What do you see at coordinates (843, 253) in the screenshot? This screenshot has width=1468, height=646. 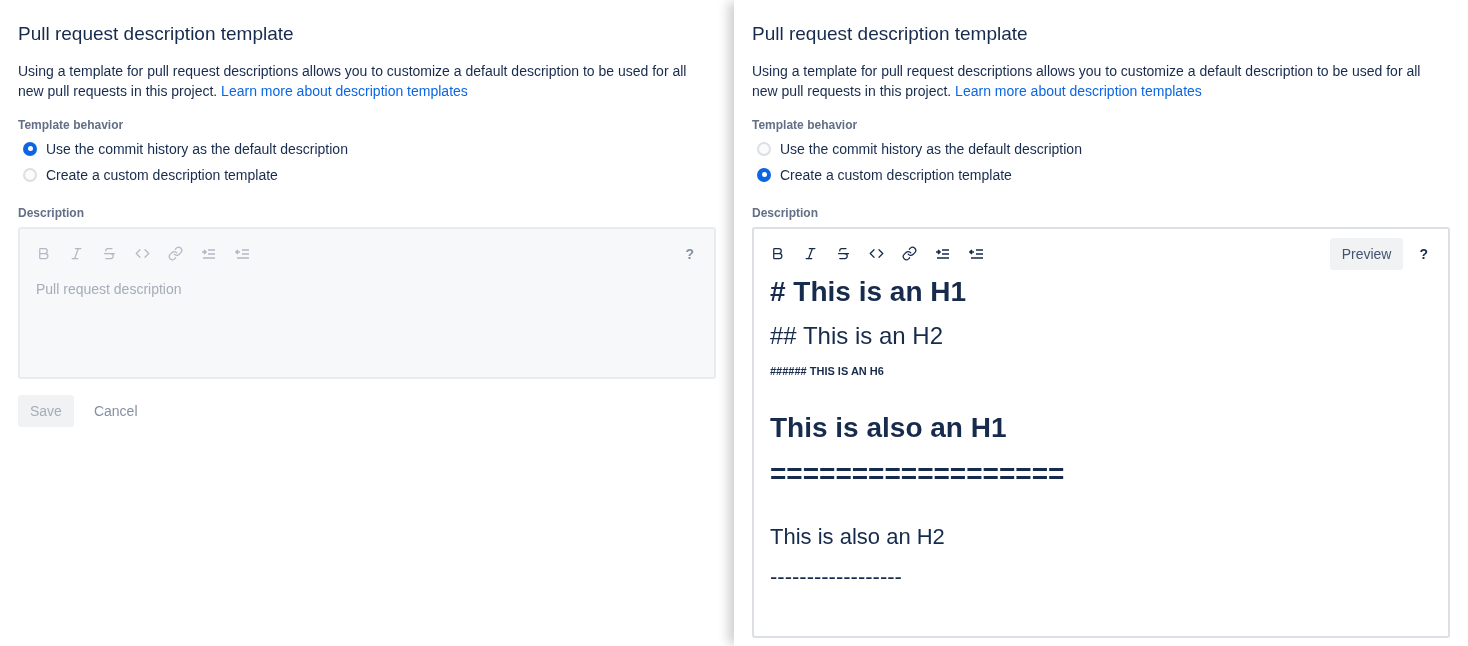 I see `strikethrough-icon` at bounding box center [843, 253].